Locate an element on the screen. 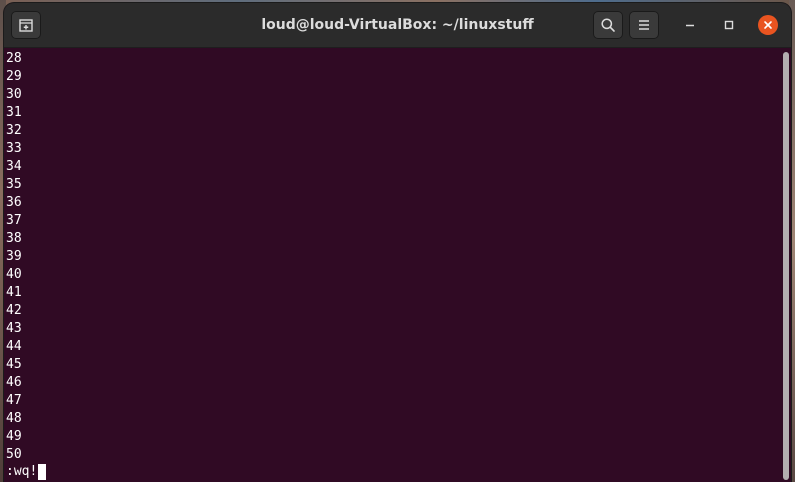 Image resolution: width=795 pixels, height=482 pixels. search-icon is located at coordinates (608, 25).